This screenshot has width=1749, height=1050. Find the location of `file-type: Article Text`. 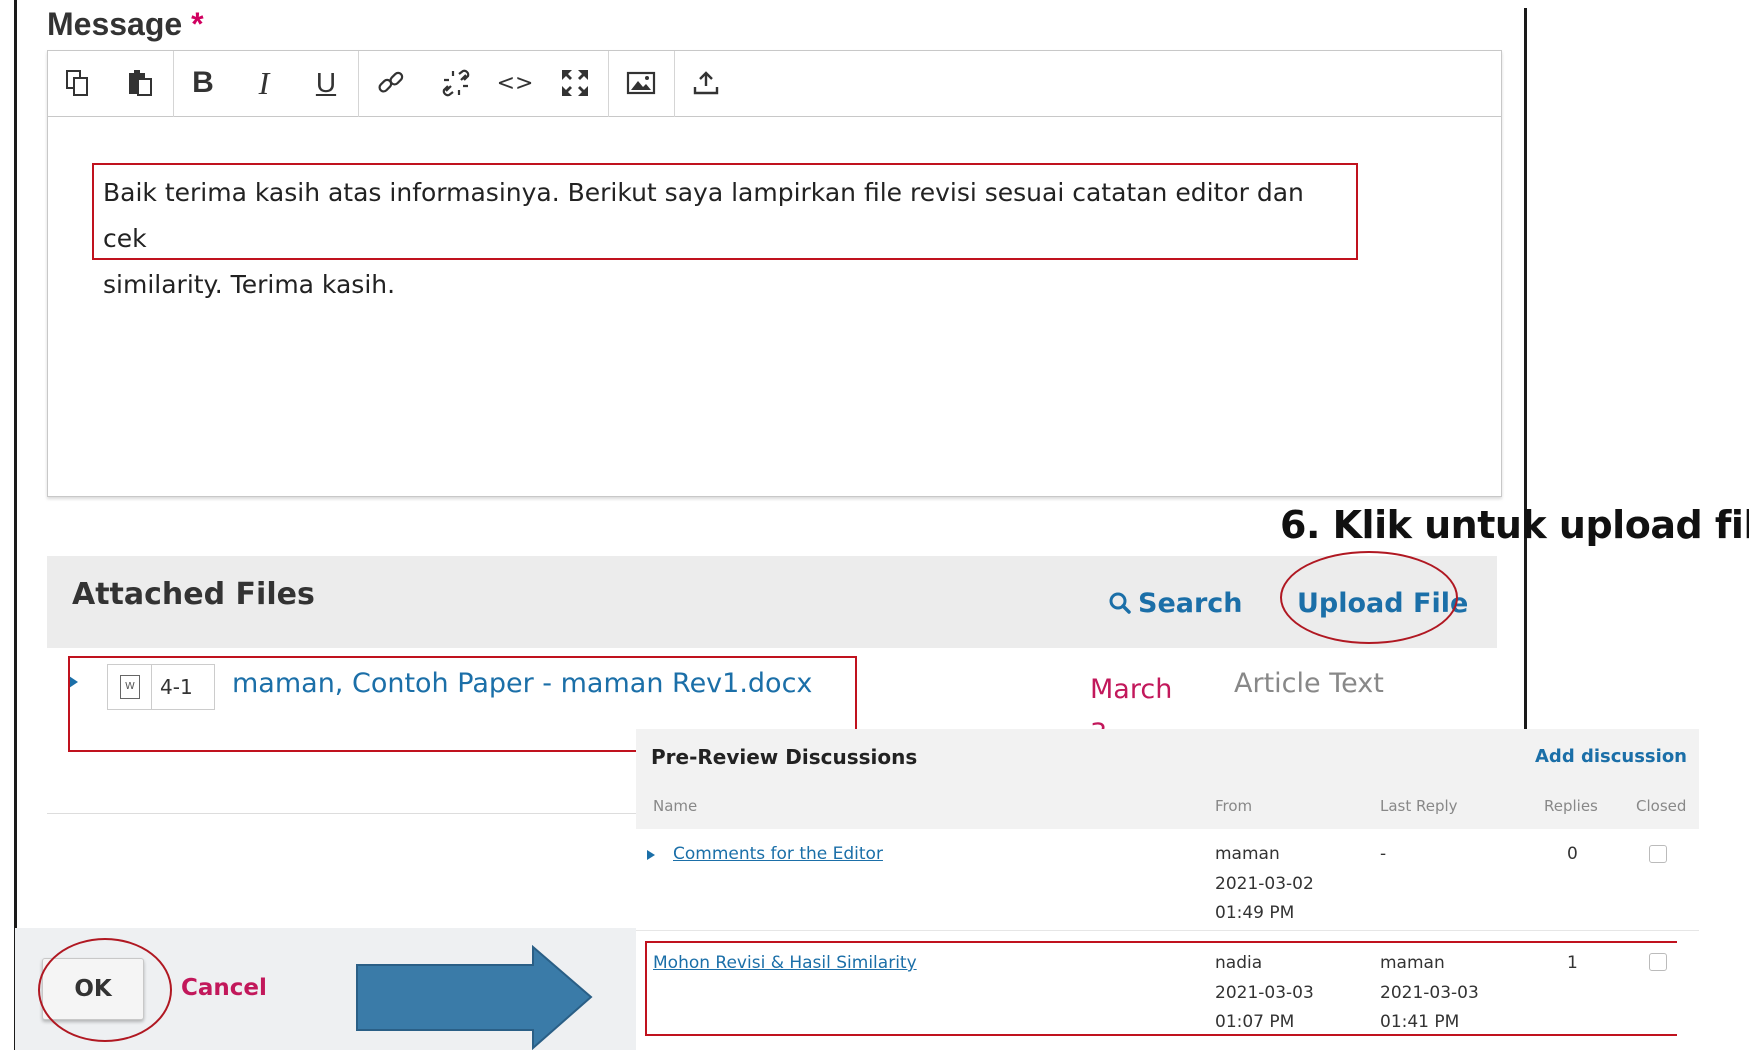

file-type: Article Text is located at coordinates (1309, 683).